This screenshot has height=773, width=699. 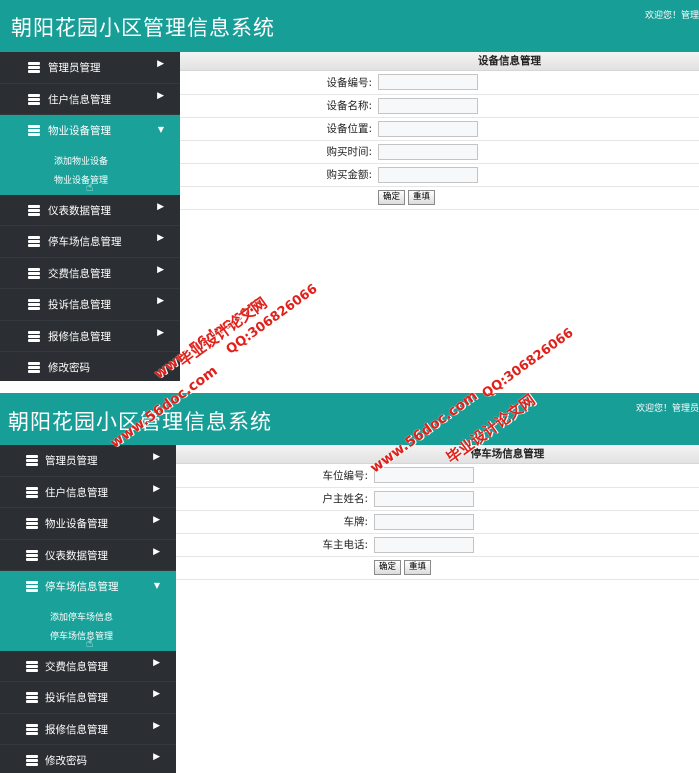 What do you see at coordinates (428, 128) in the screenshot?
I see `equipment-location-input` at bounding box center [428, 128].